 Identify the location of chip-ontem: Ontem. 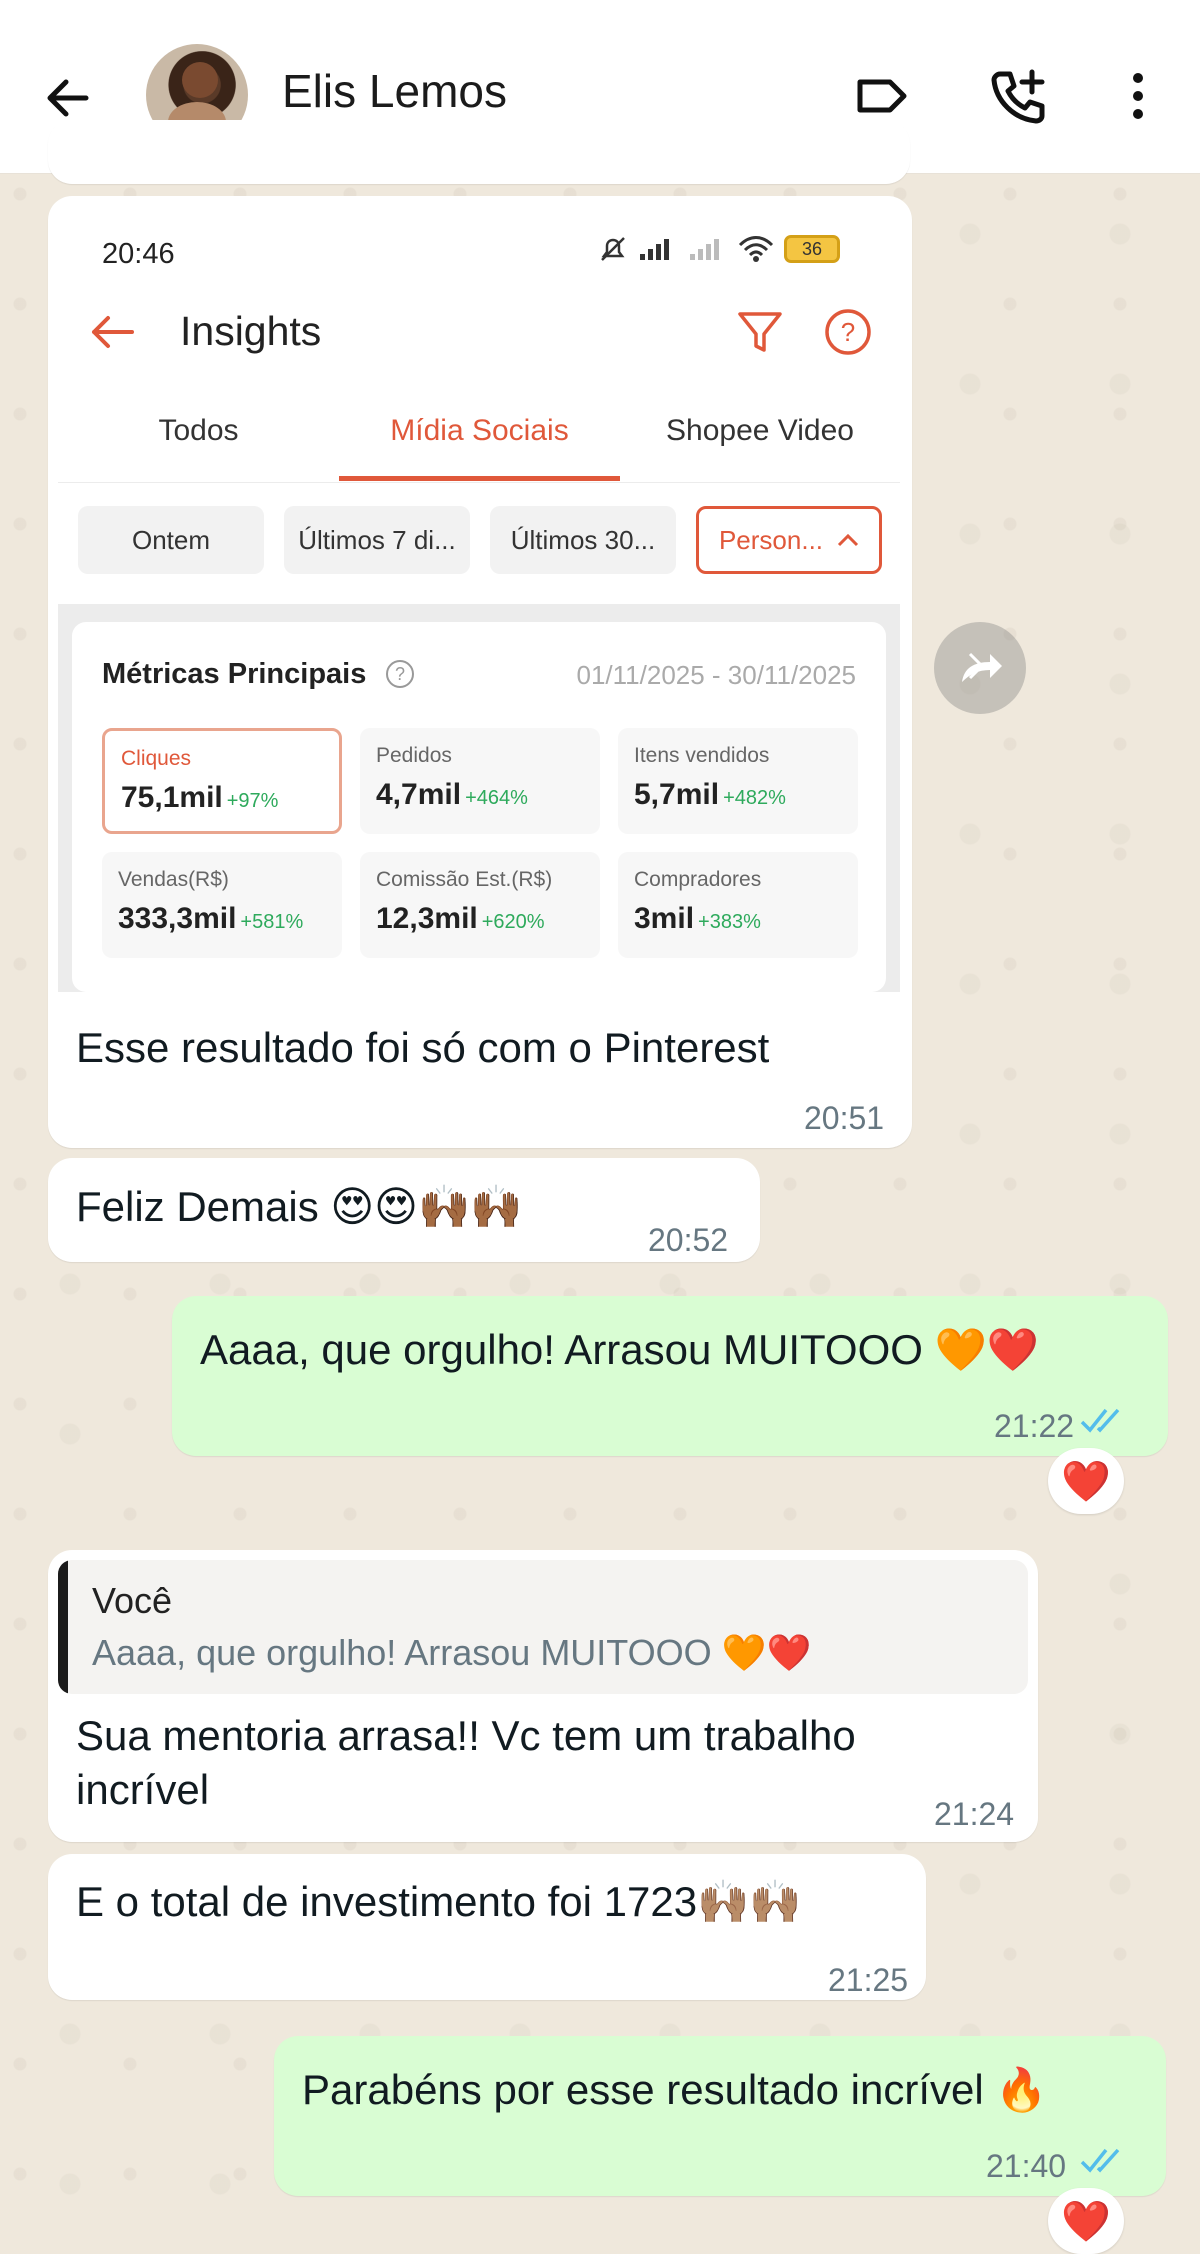
(171, 540).